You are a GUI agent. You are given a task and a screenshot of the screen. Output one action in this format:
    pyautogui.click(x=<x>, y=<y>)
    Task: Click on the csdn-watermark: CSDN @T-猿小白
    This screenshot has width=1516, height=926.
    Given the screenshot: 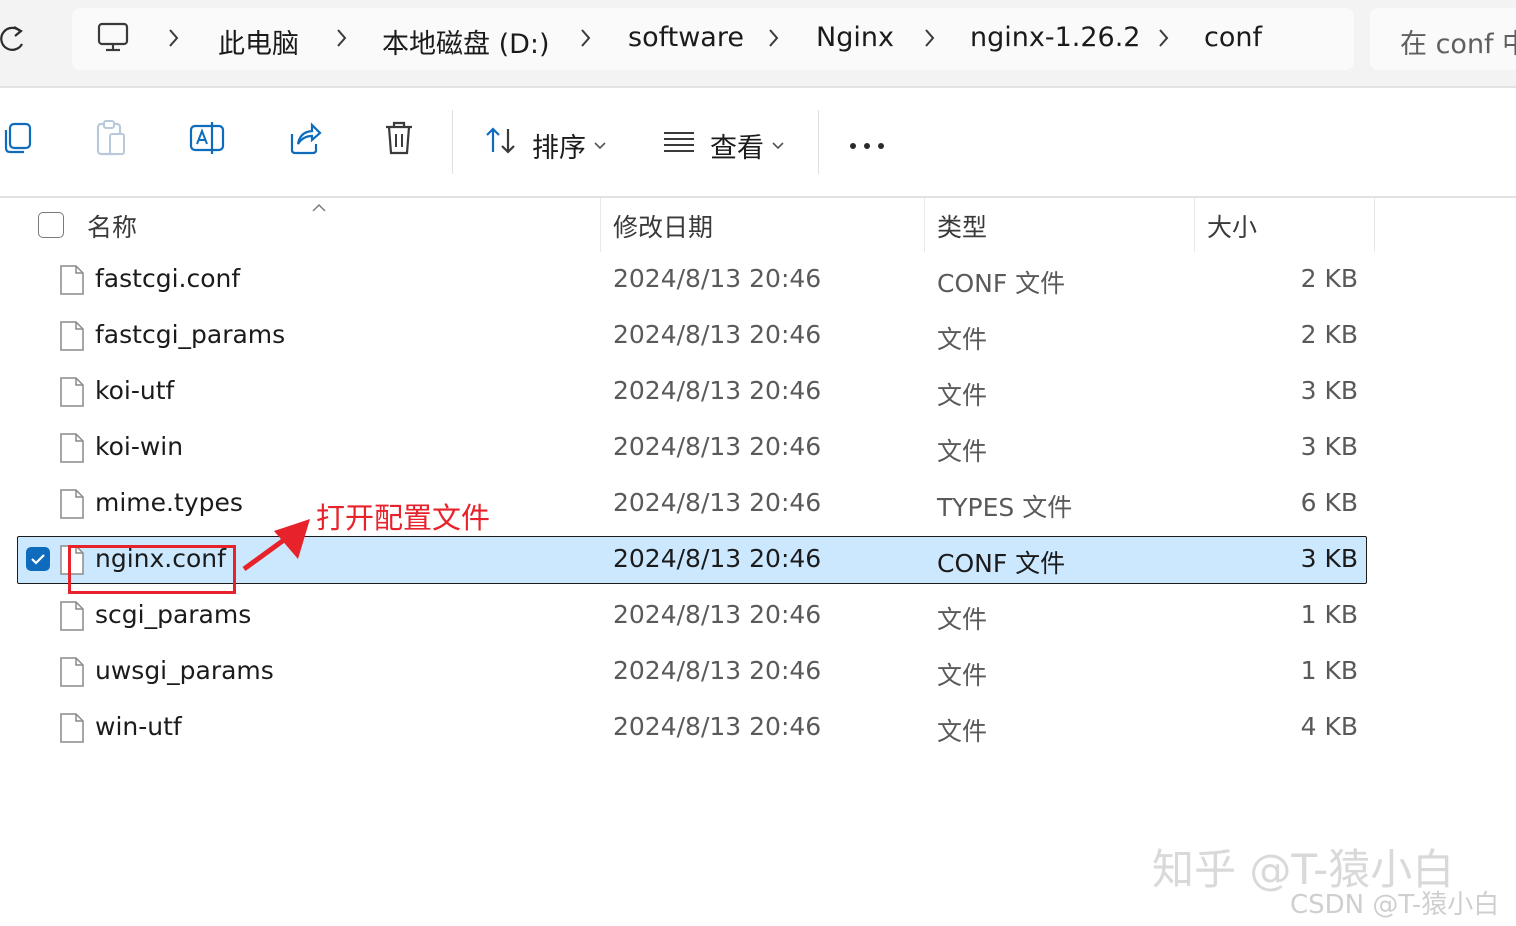 What is the action you would take?
    pyautogui.click(x=1395, y=905)
    